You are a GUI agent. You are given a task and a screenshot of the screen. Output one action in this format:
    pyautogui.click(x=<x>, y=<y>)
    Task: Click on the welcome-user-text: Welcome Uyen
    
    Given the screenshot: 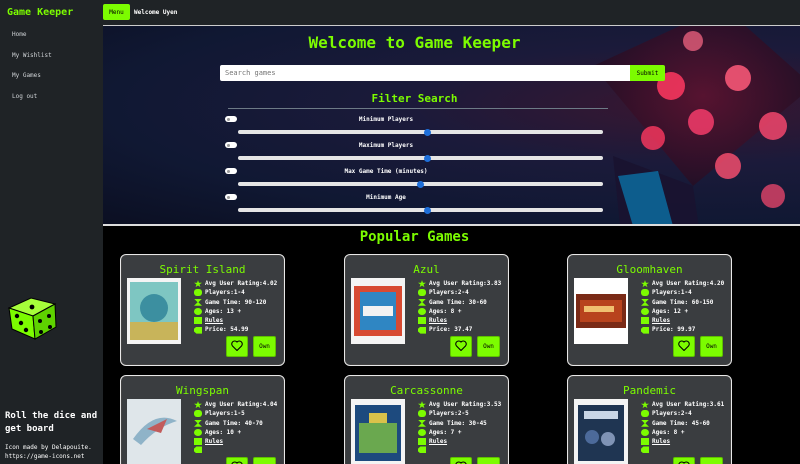 What is the action you would take?
    pyautogui.click(x=156, y=12)
    